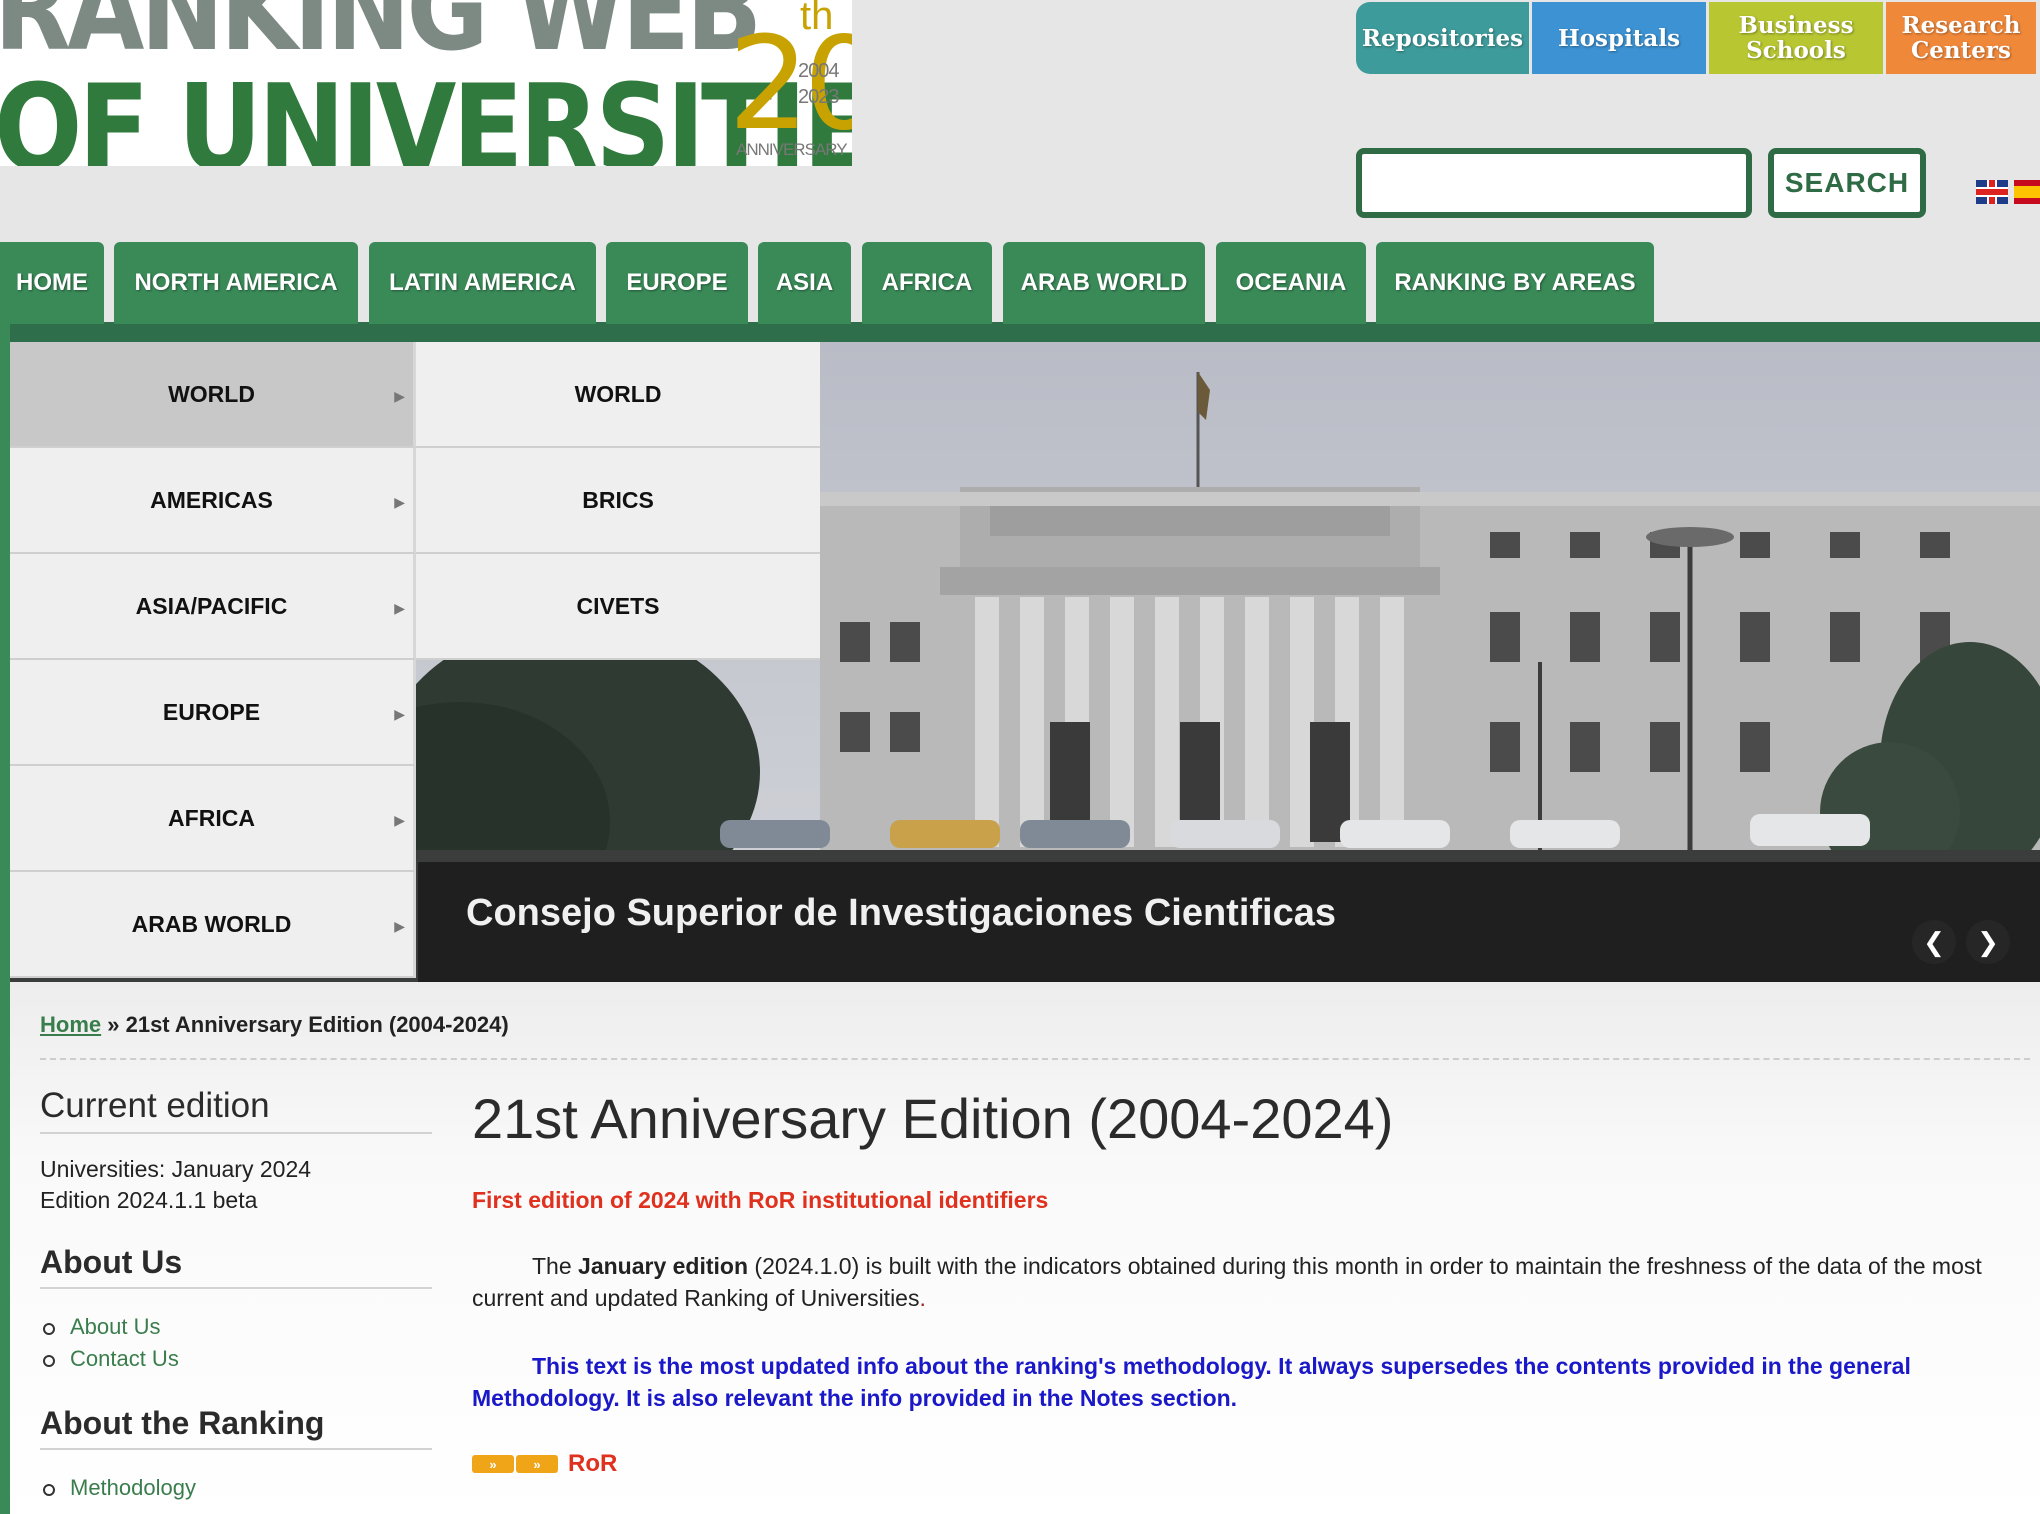  What do you see at coordinates (2027, 192) in the screenshot?
I see `spanish-flag-icon` at bounding box center [2027, 192].